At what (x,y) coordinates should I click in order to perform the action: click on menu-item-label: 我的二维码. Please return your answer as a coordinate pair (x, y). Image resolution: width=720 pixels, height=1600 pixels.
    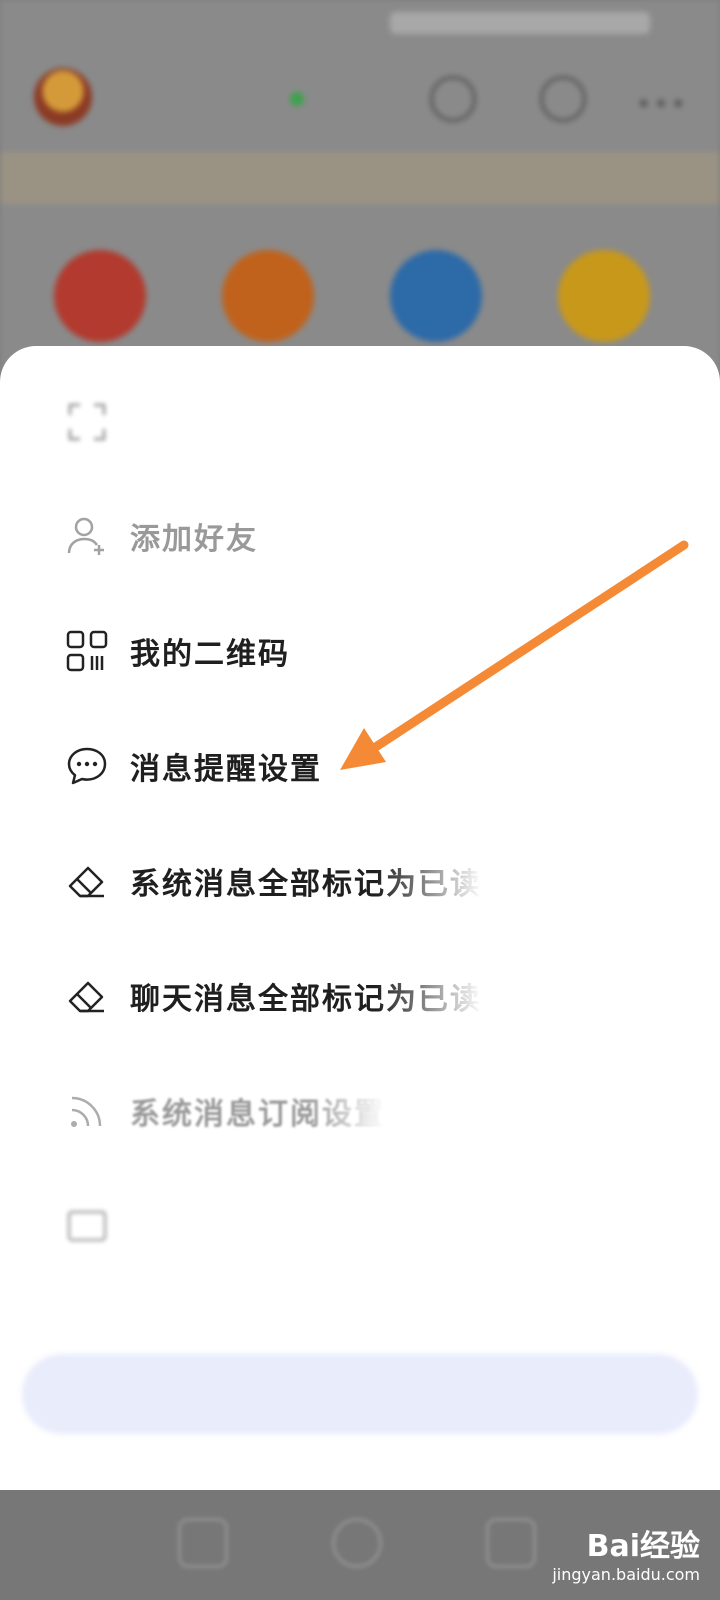
    Looking at the image, I should click on (210, 654).